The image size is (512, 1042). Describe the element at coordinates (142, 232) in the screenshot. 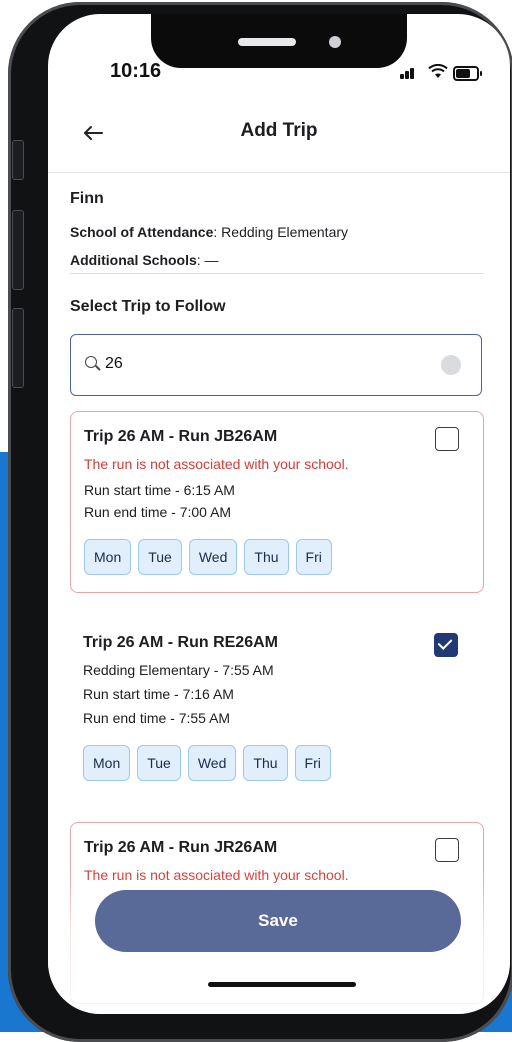

I see `school-label: School of Attendance` at that location.